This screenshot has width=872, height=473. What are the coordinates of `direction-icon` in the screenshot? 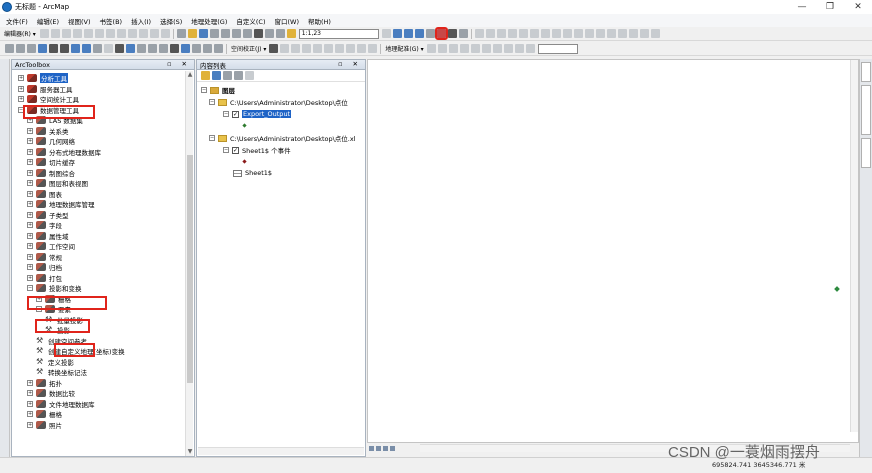 It's located at (611, 33).